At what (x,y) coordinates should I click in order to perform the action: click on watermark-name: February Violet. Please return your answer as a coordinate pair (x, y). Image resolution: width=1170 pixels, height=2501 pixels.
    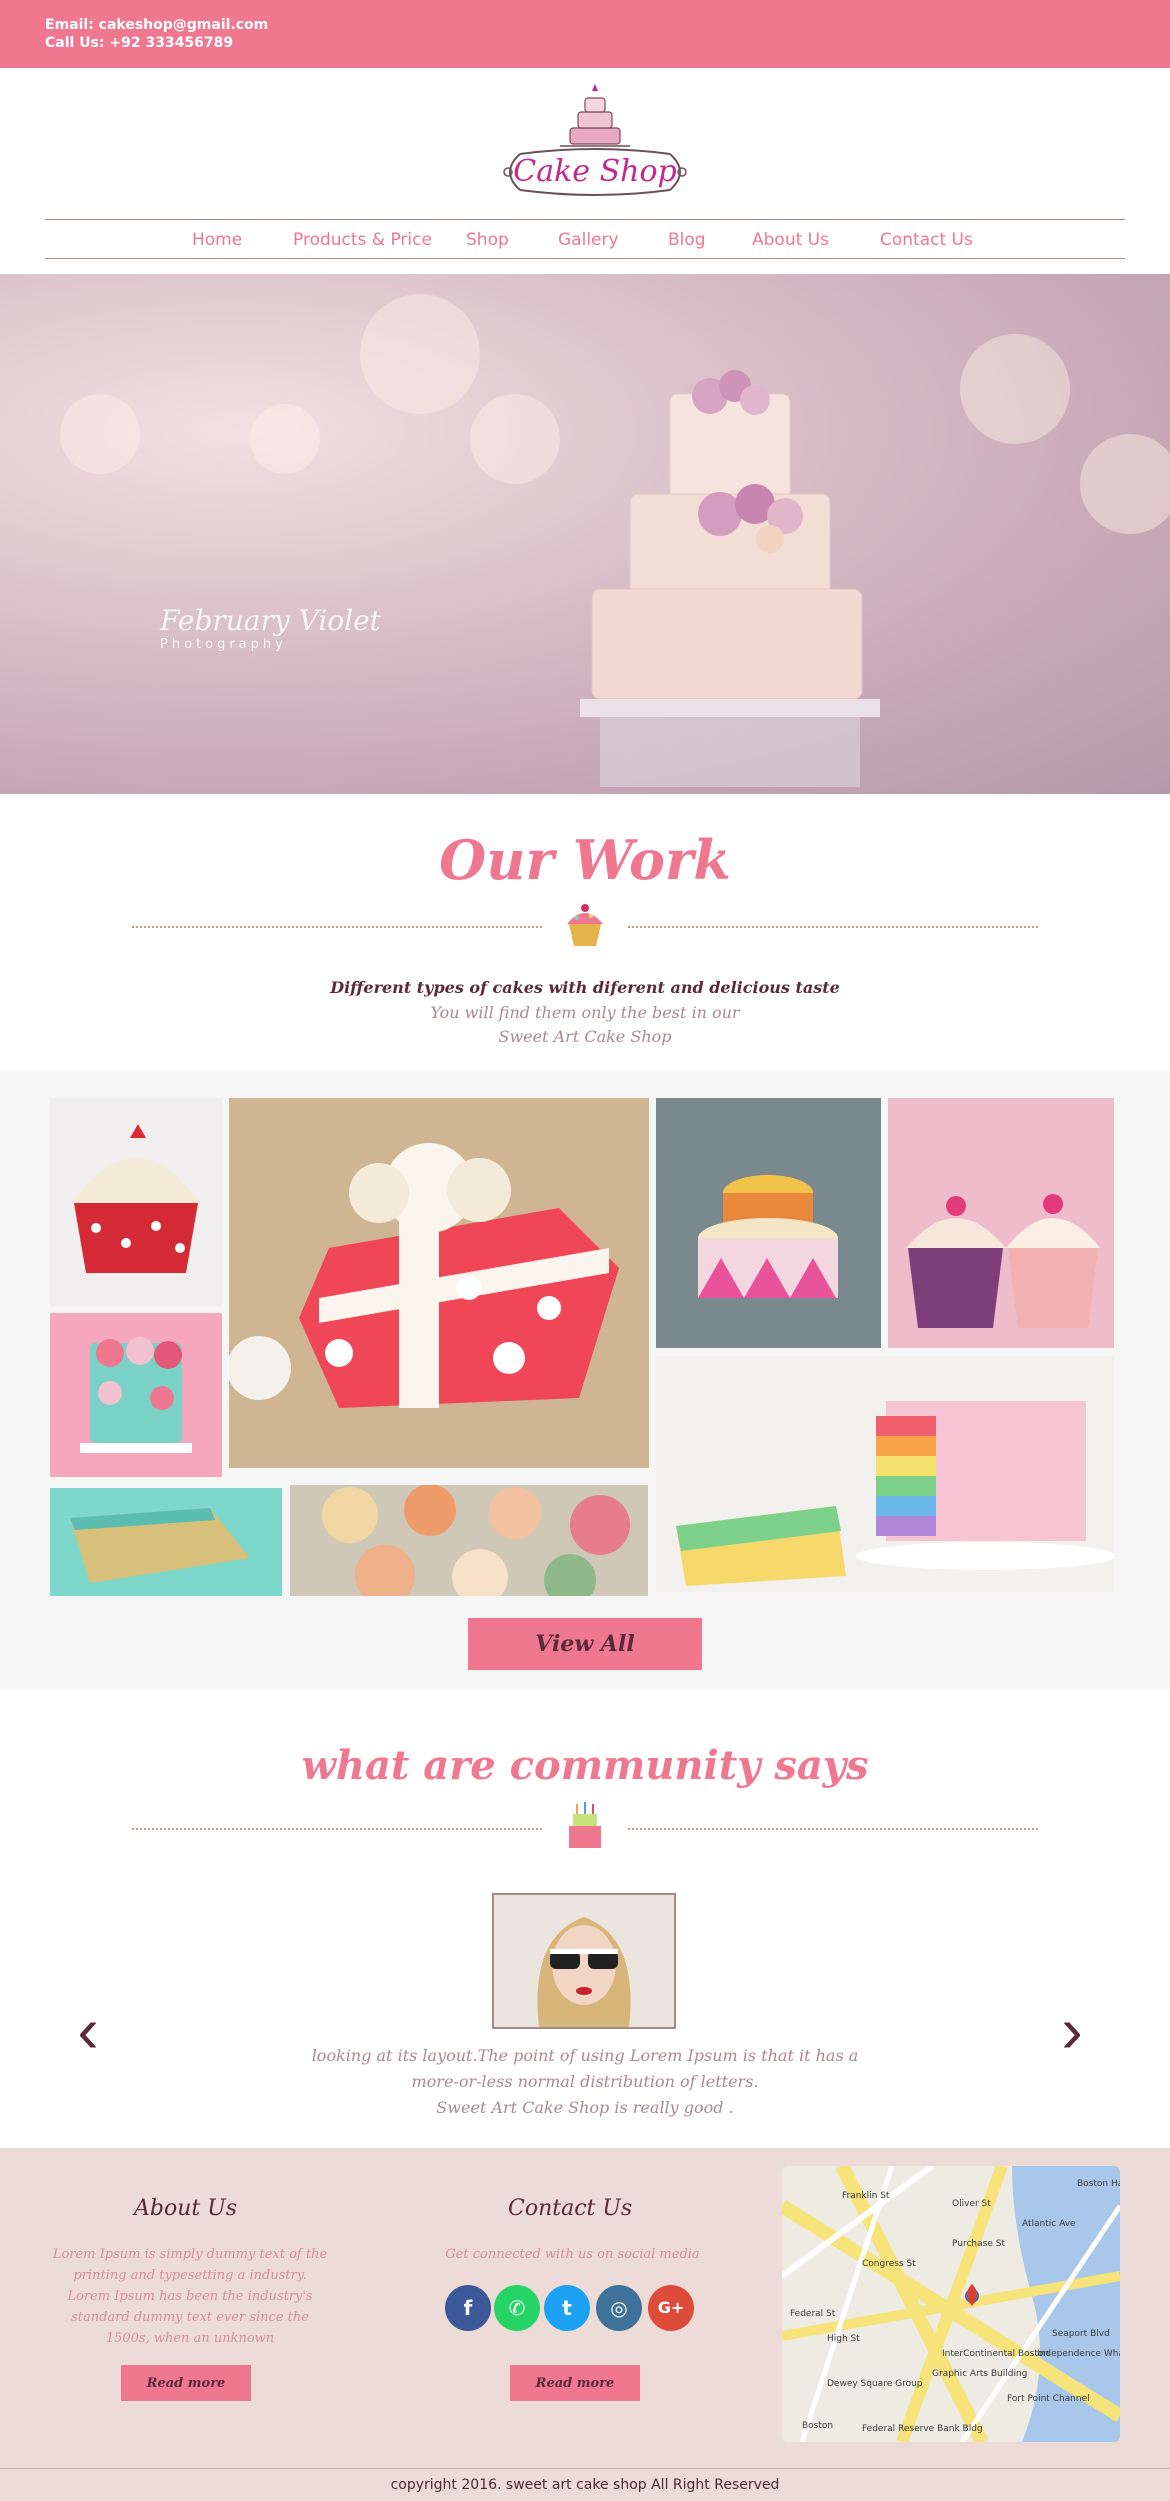
    Looking at the image, I should click on (270, 620).